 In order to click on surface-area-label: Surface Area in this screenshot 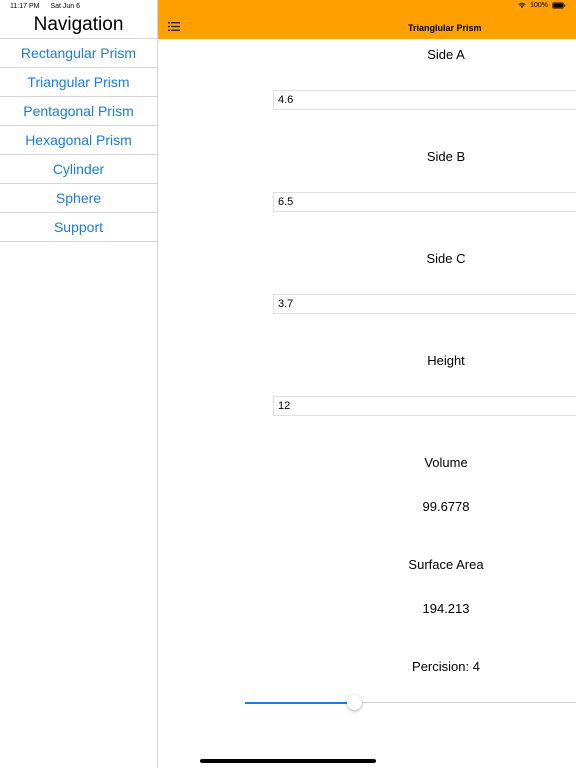, I will do `click(446, 564)`.